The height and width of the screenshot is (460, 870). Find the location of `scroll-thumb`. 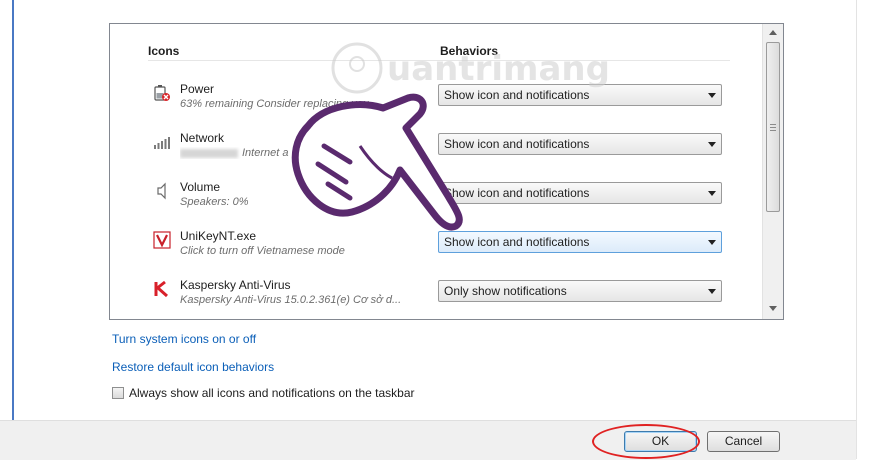

scroll-thumb is located at coordinates (773, 127).